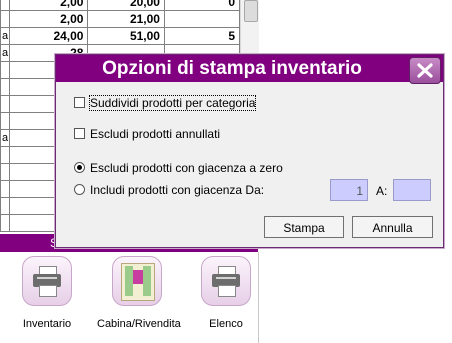 The height and width of the screenshot is (343, 452). Describe the element at coordinates (232, 68) in the screenshot. I see `dialog-title: Opzioni di stampa inventario` at that location.